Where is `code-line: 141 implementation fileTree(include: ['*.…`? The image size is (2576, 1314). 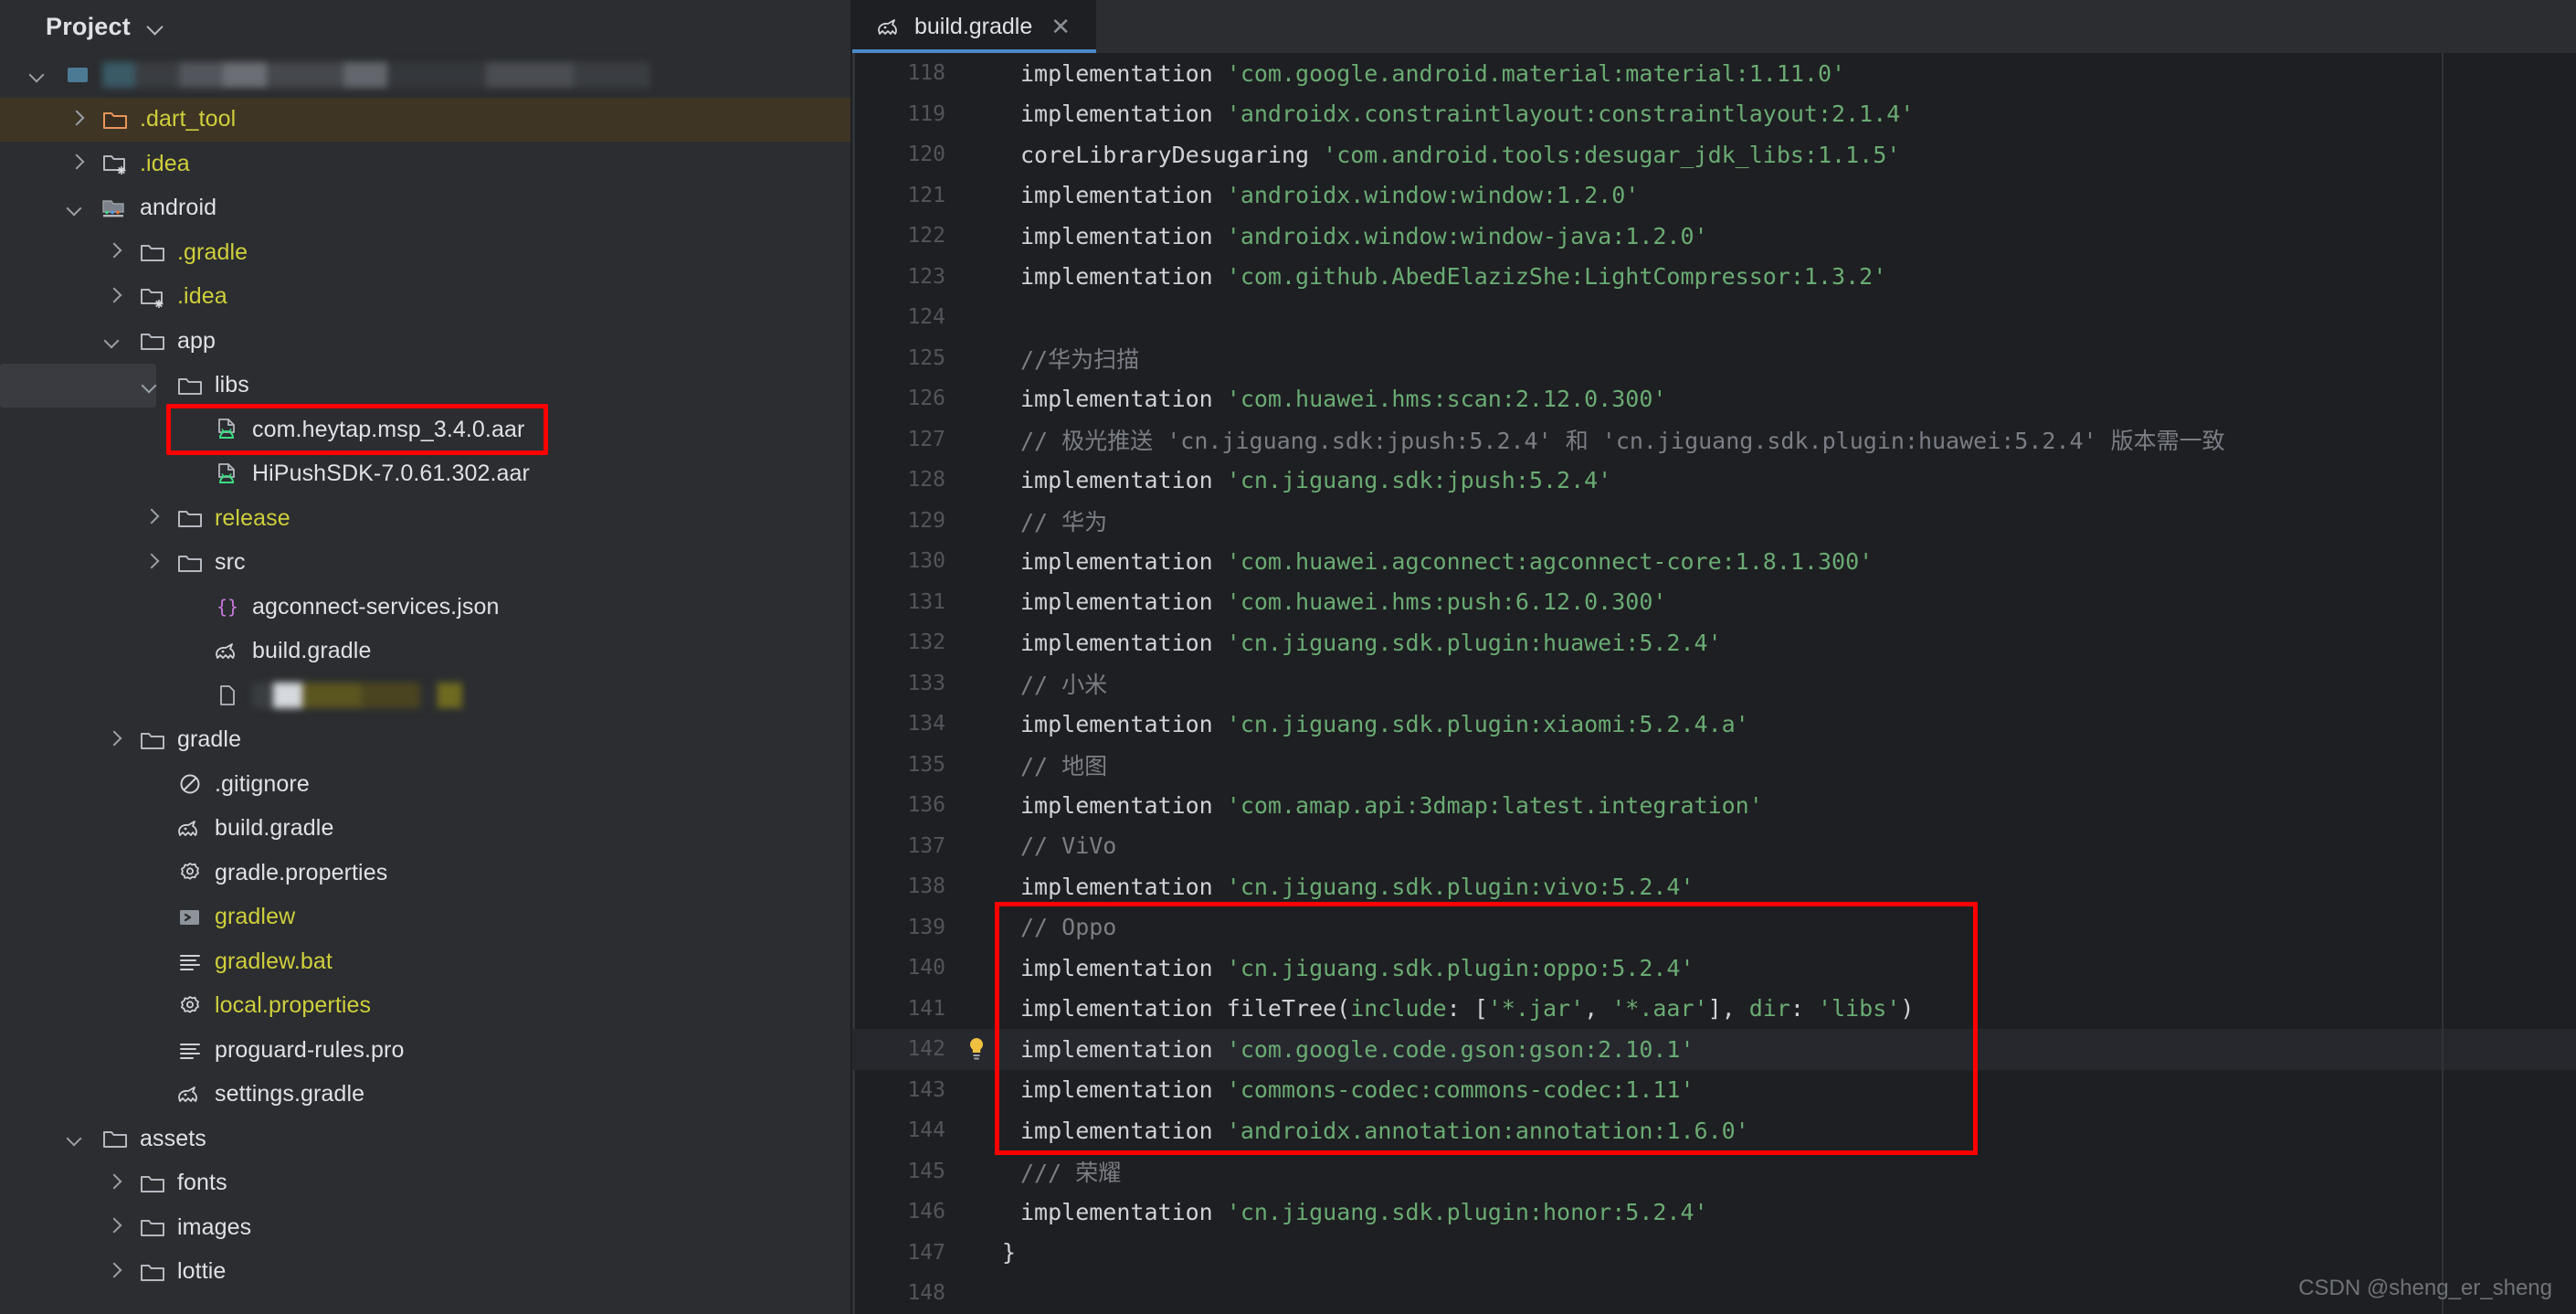 code-line: 141 implementation fileTree(include: ['*.… is located at coordinates (1714, 1009).